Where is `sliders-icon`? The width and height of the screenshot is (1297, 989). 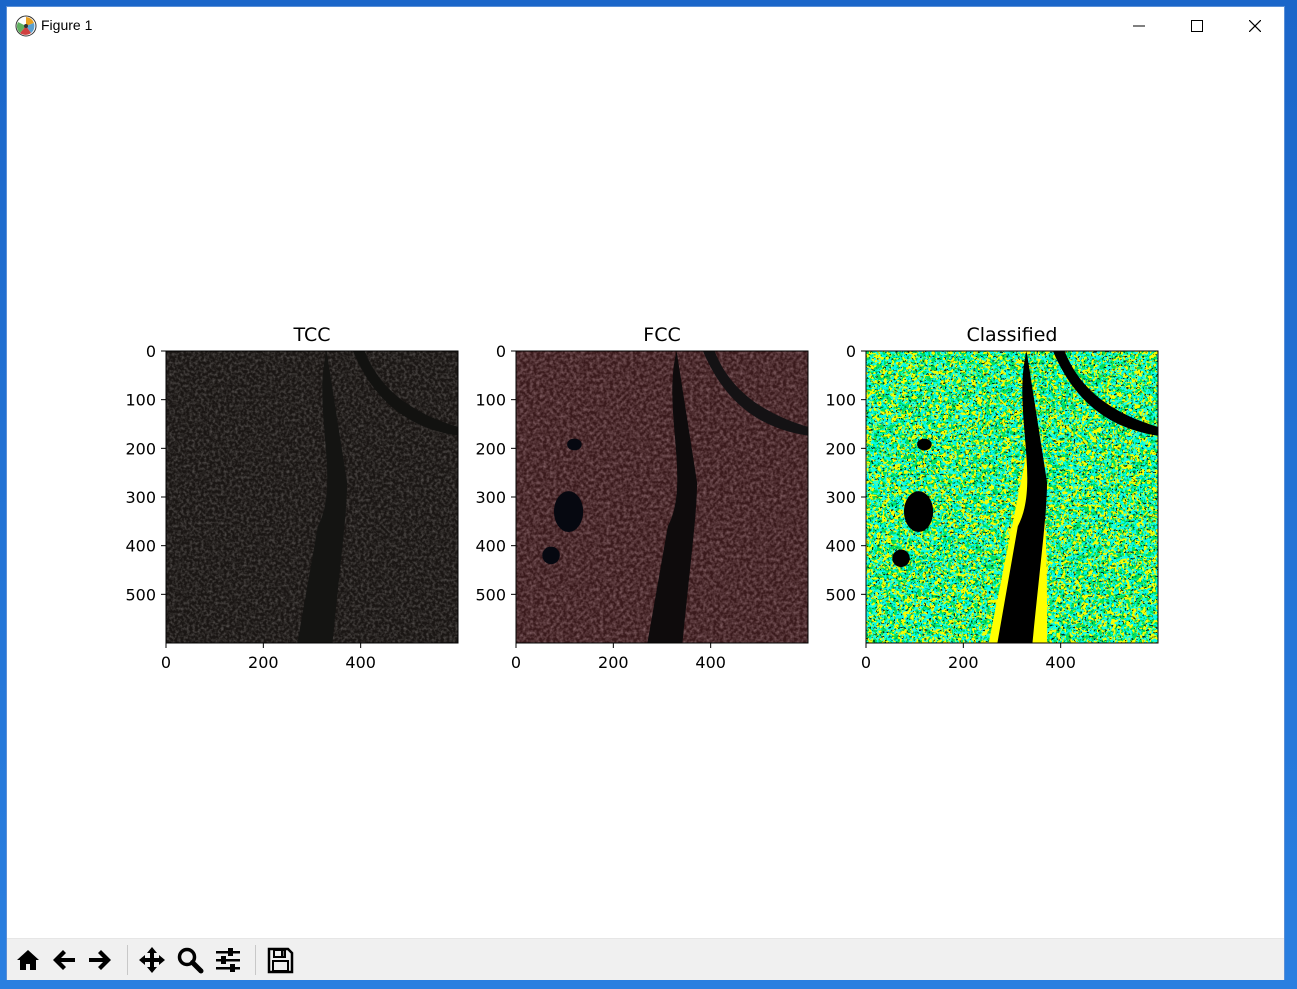
sliders-icon is located at coordinates (228, 960).